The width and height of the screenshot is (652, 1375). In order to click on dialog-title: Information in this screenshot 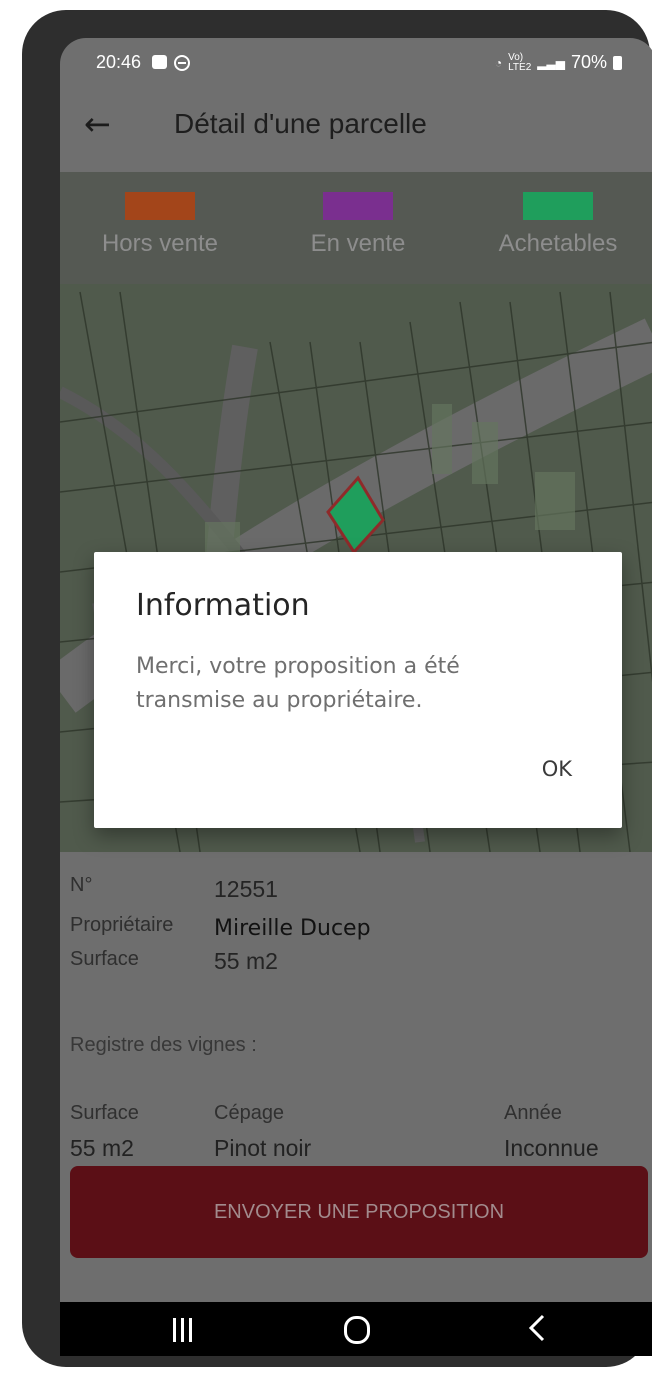, I will do `click(223, 605)`.